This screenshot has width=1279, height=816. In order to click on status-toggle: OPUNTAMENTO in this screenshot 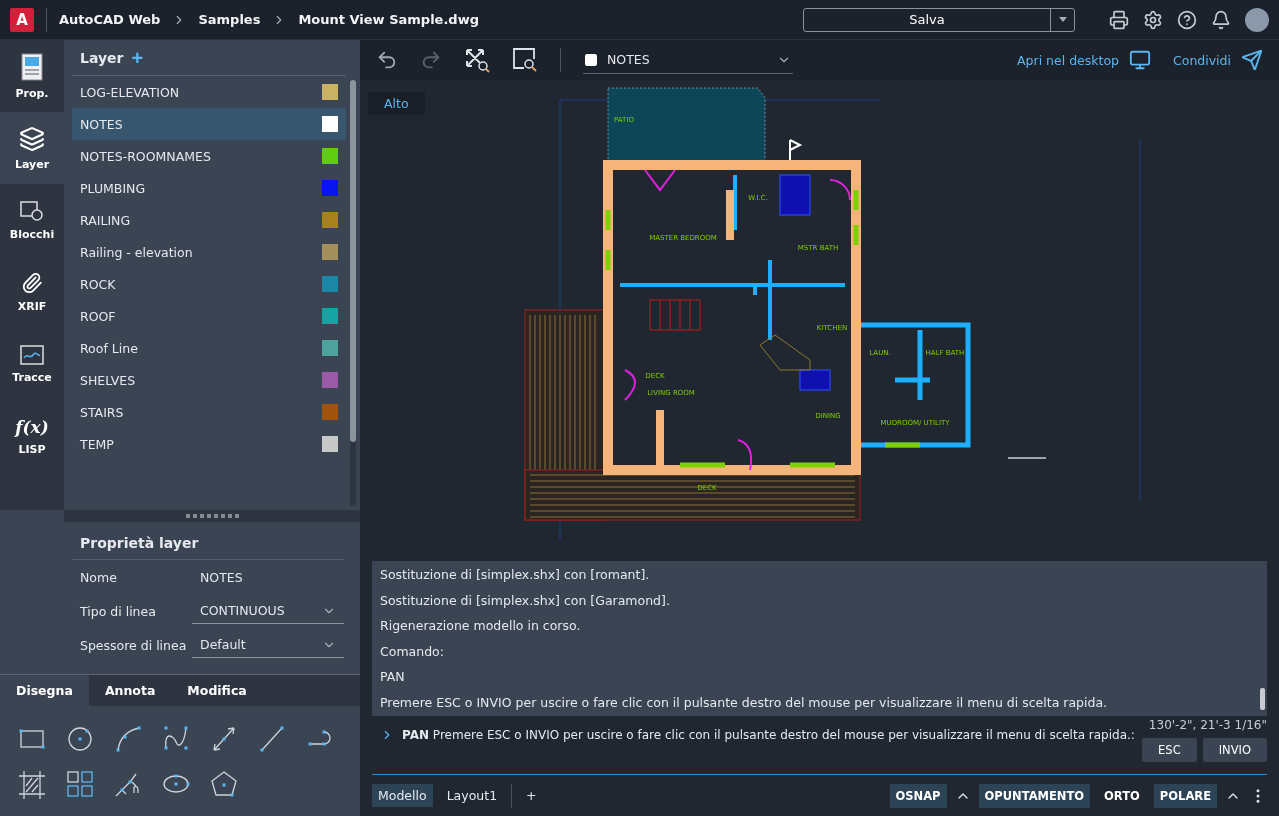, I will do `click(1034, 795)`.